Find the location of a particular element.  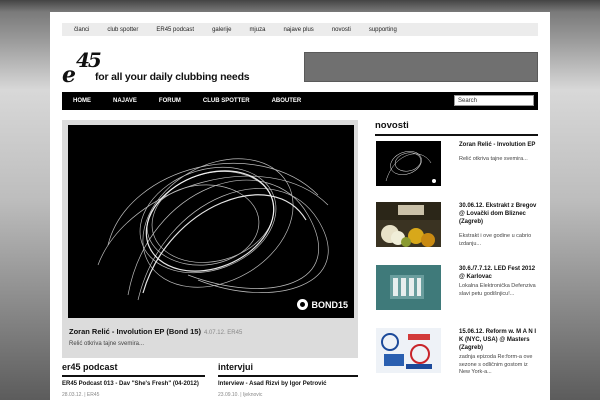

bond15-label: BOND15 is located at coordinates (329, 304).